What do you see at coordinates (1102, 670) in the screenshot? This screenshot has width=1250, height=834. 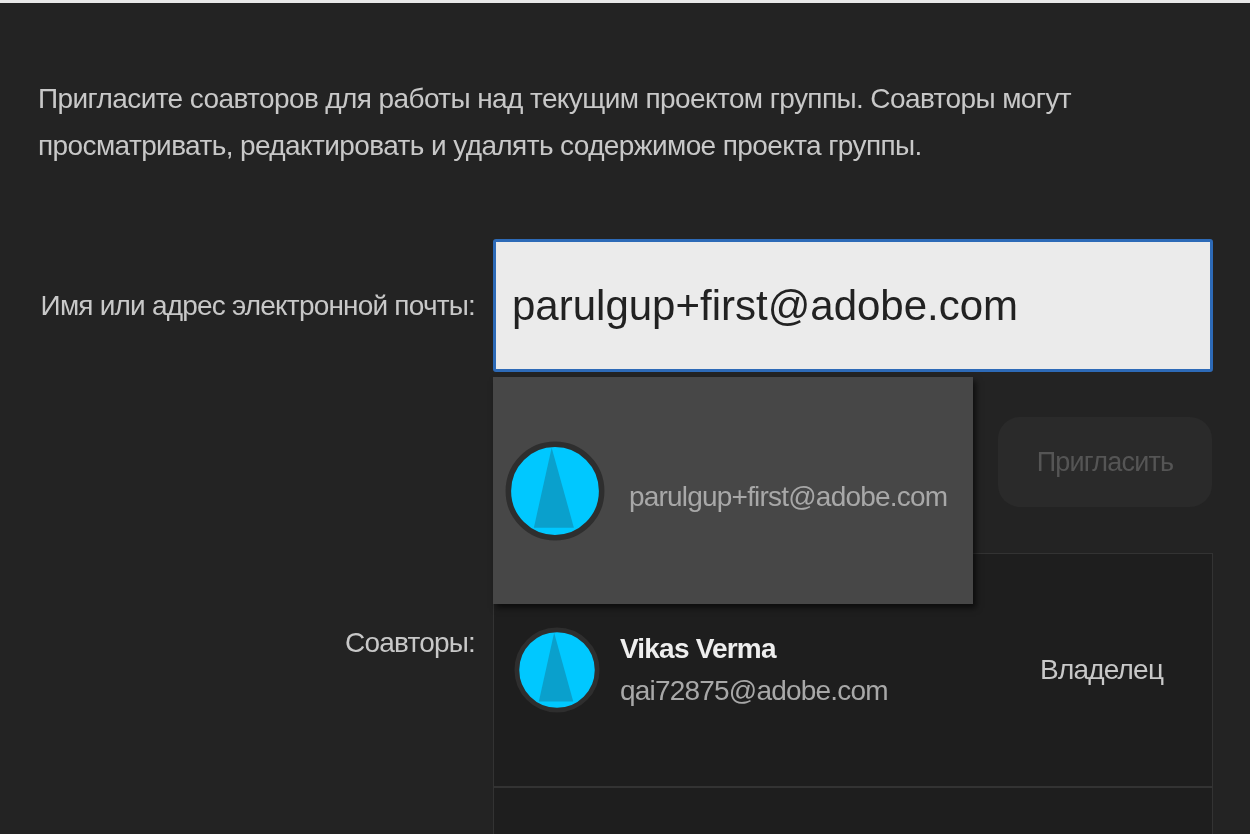 I see `collaborator-role: Владелец` at bounding box center [1102, 670].